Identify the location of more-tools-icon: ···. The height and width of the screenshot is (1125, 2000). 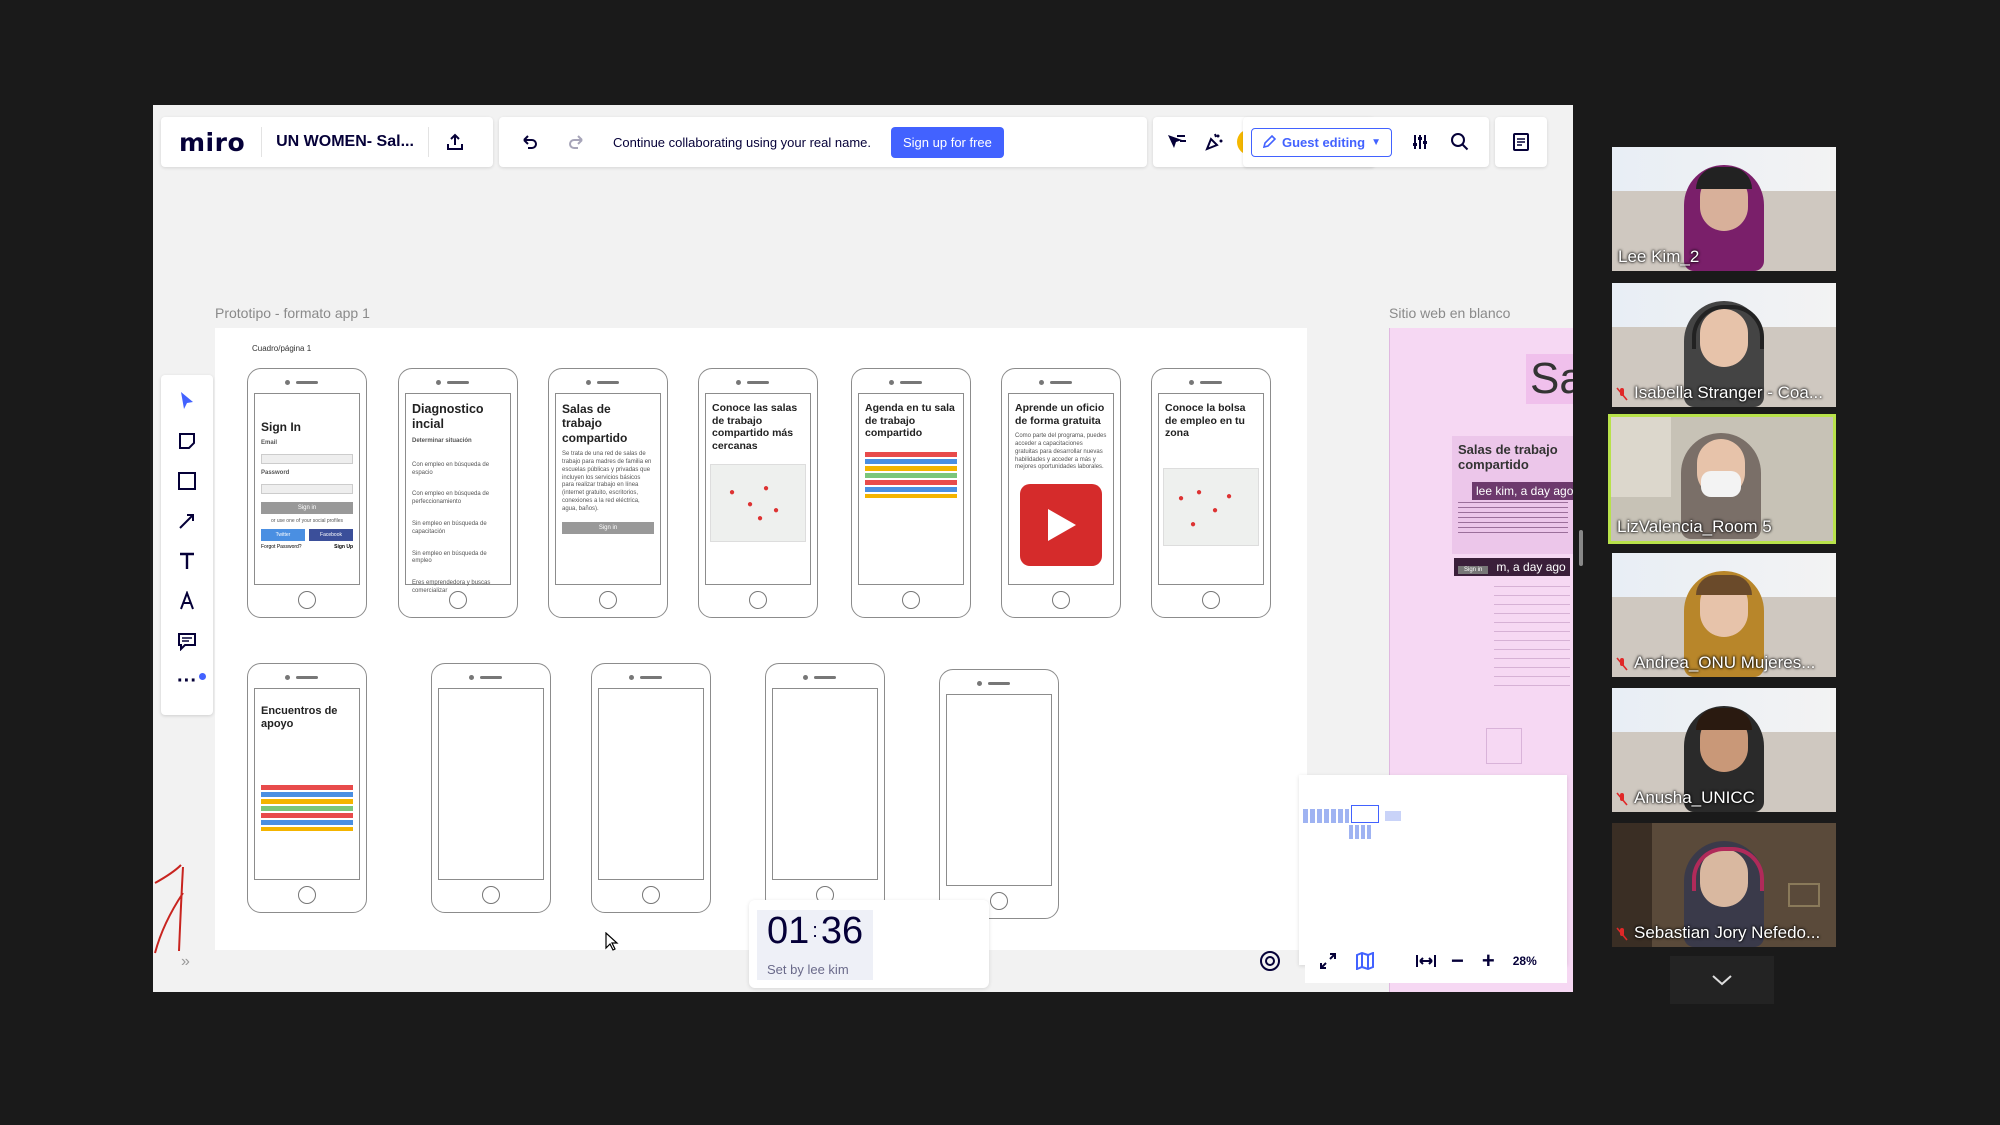
(187, 681).